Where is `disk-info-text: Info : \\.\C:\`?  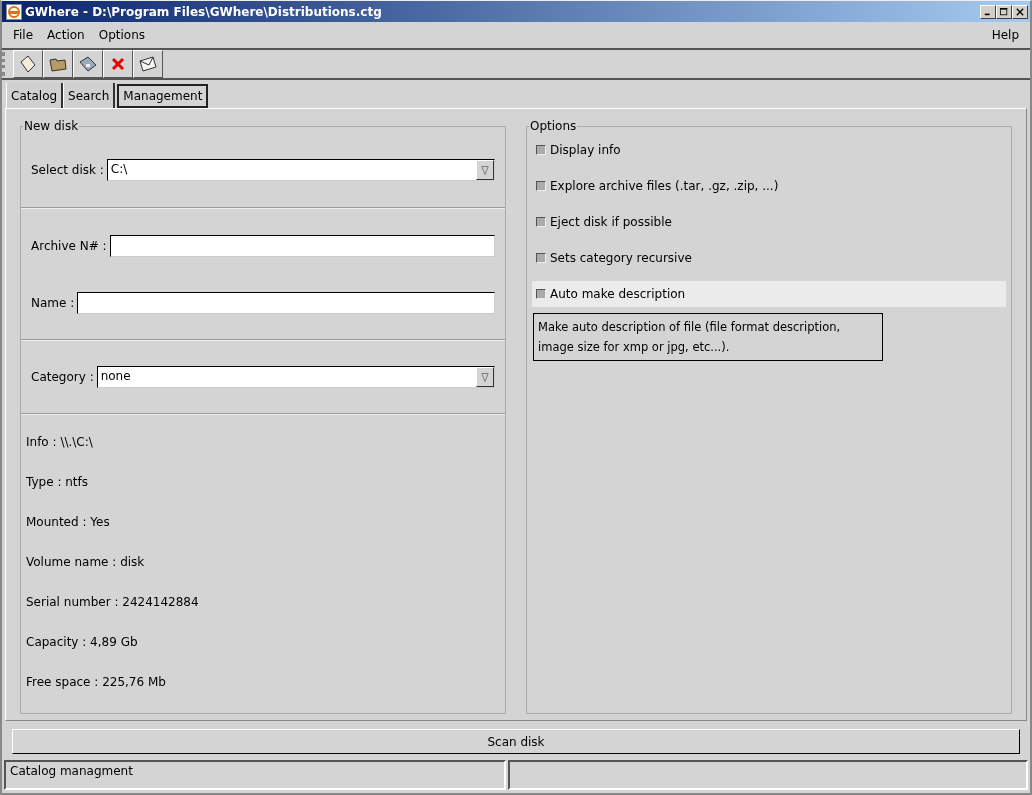 disk-info-text: Info : \\.\C:\ is located at coordinates (60, 442).